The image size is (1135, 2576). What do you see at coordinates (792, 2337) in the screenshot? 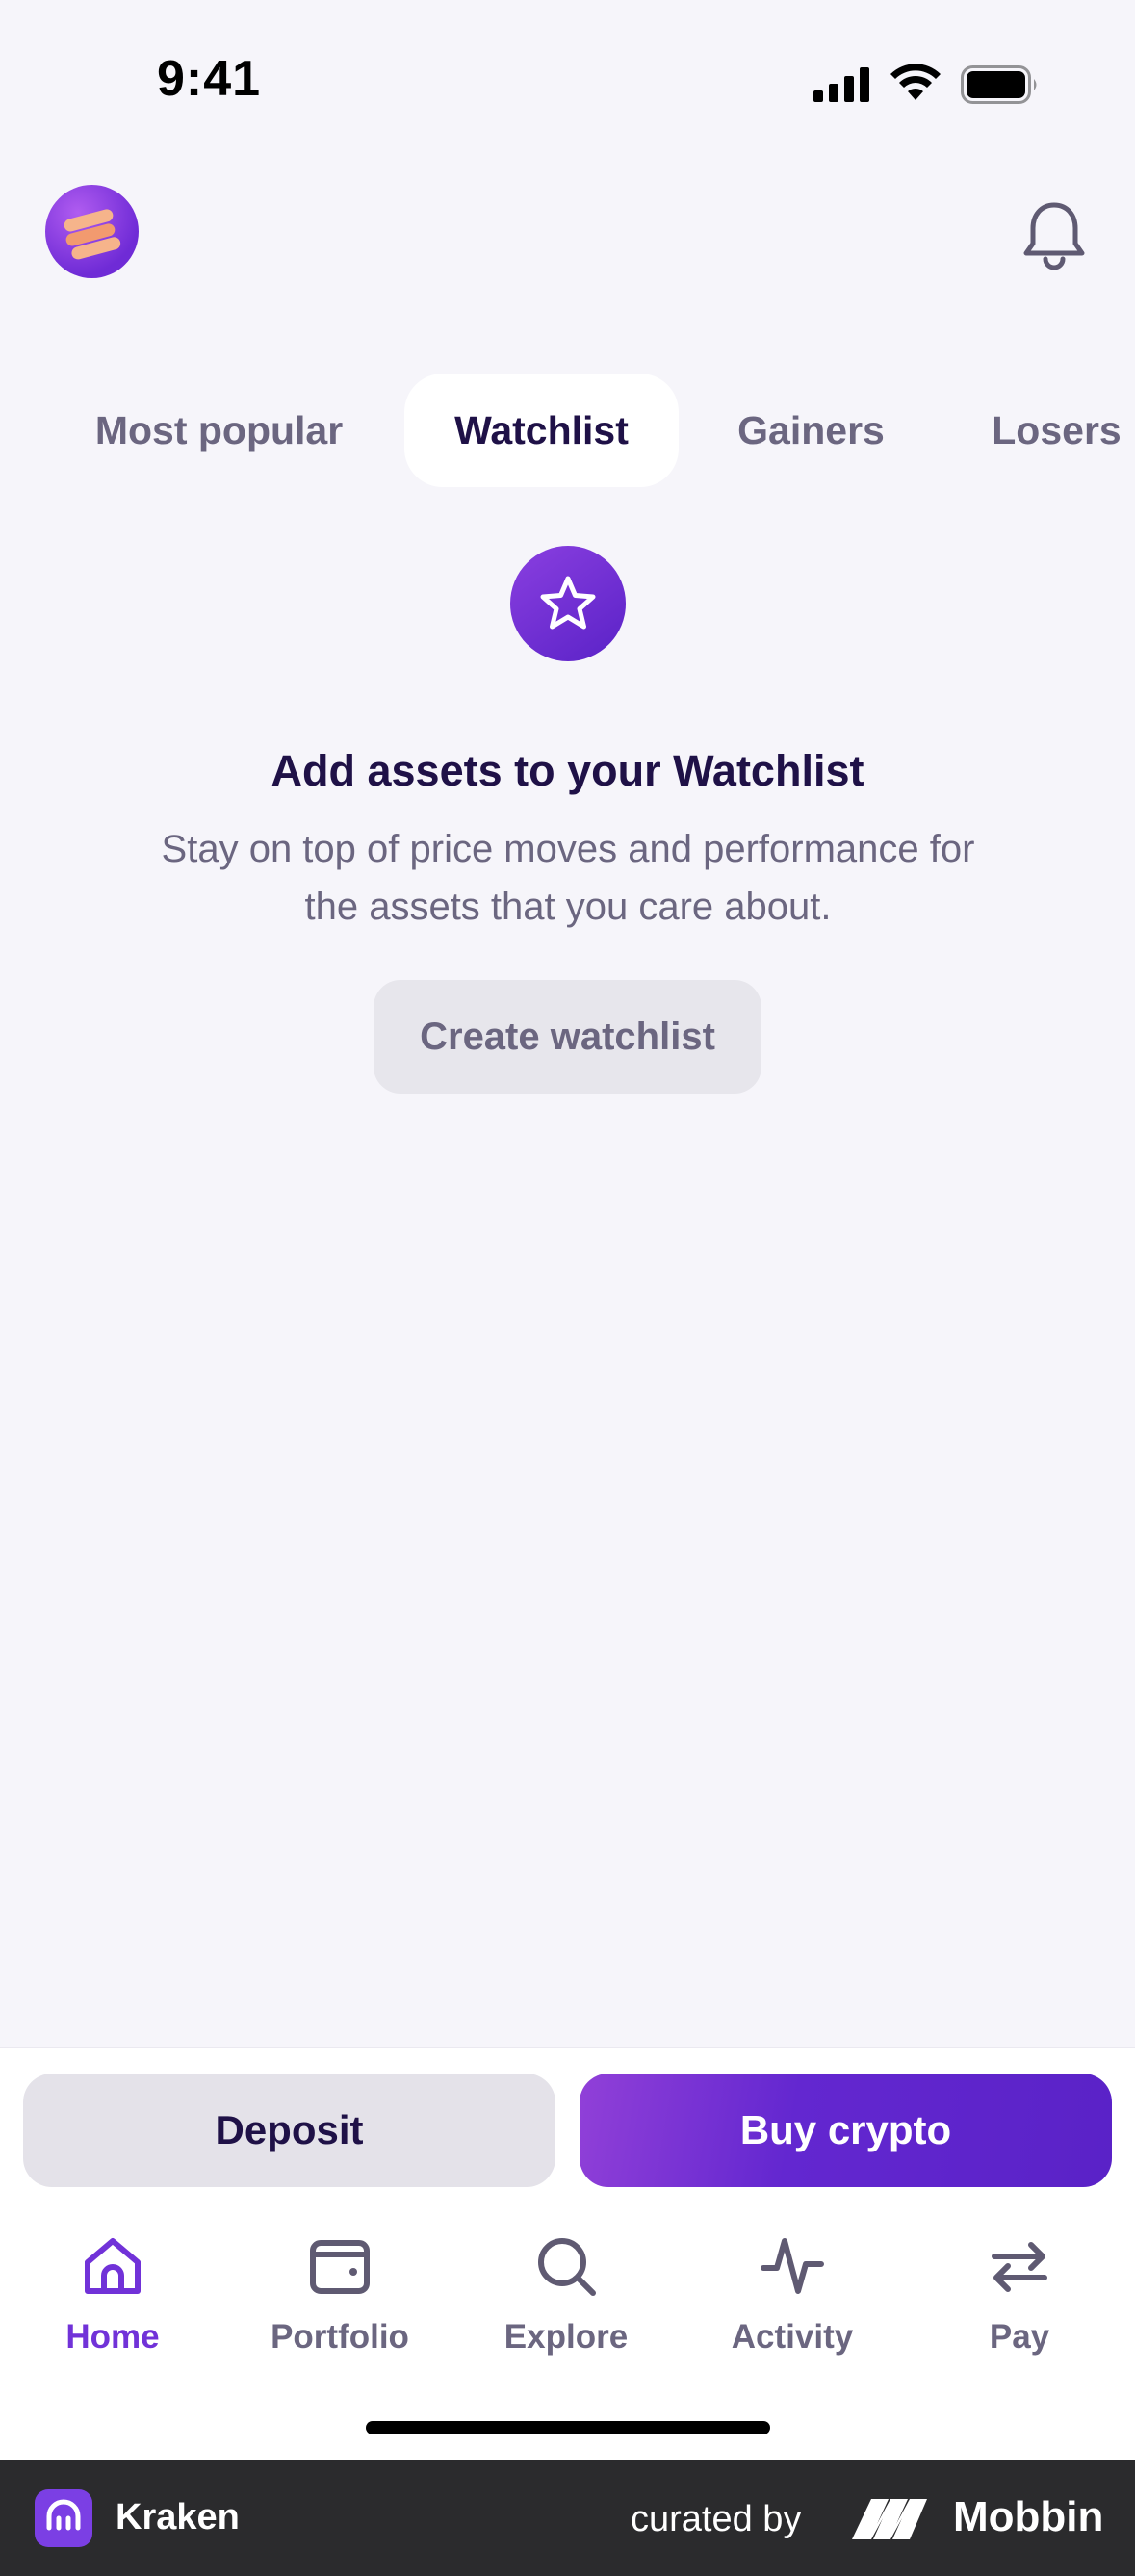
I see `nav-activity-label: Activity` at bounding box center [792, 2337].